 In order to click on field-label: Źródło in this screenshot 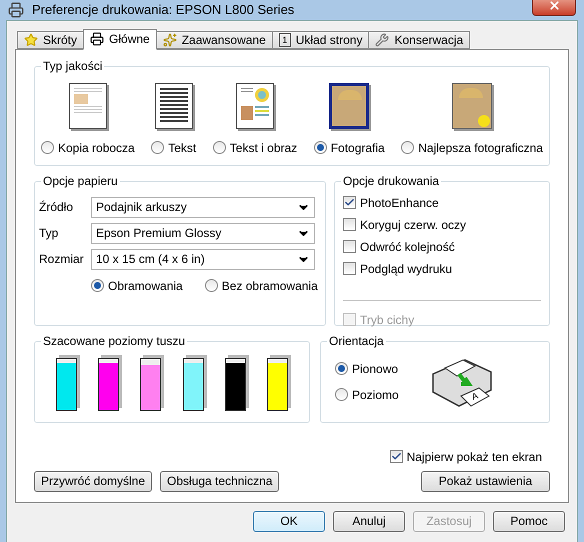, I will do `click(56, 207)`.